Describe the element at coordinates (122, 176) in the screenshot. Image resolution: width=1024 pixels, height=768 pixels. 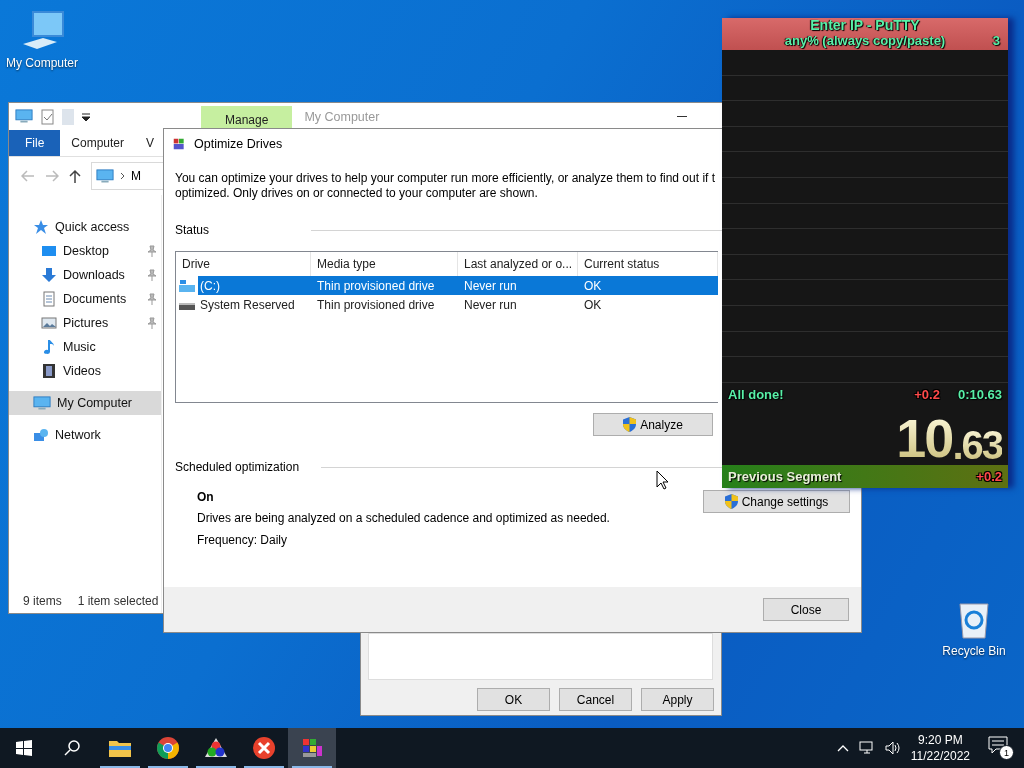
I see `chevron-right-icon` at that location.